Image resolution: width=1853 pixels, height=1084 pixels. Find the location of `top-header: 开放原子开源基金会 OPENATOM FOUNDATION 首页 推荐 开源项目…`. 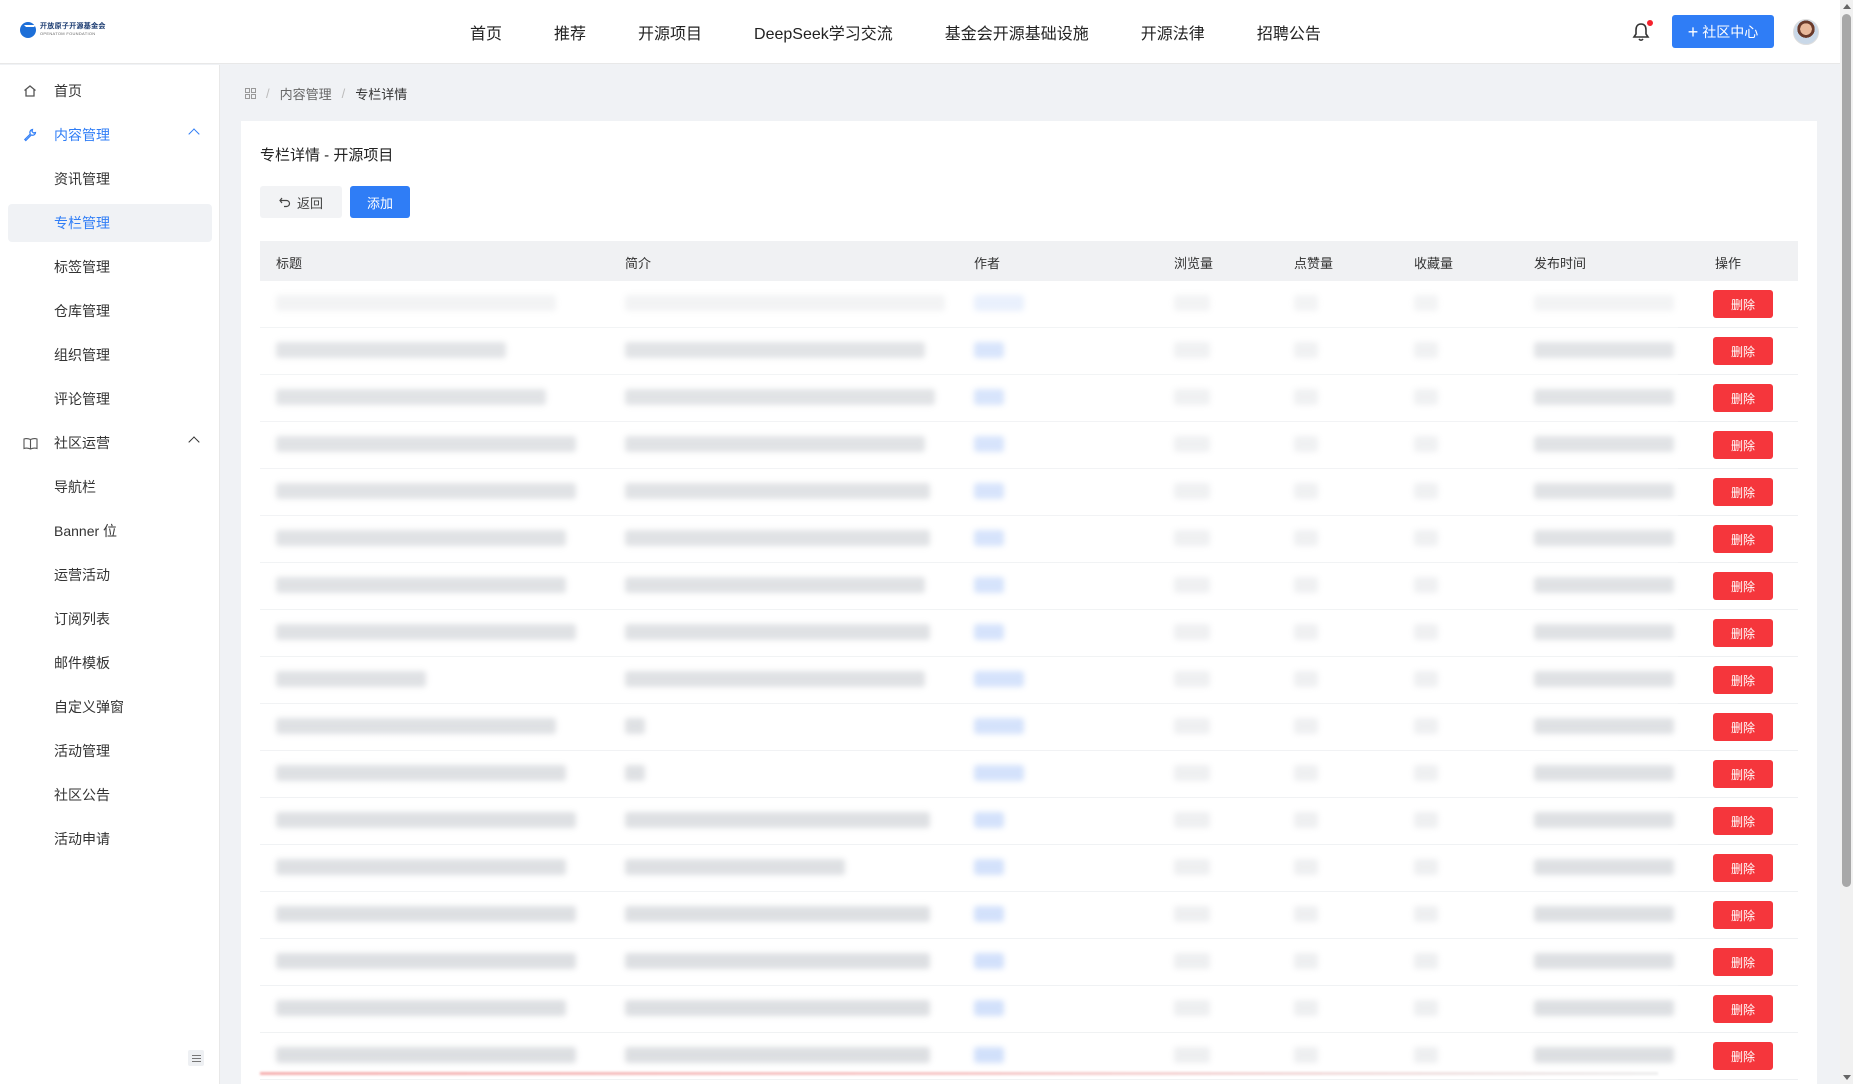

top-header: 开放原子开源基金会 OPENATOM FOUNDATION 首页 推荐 开源项目… is located at coordinates (920, 32).